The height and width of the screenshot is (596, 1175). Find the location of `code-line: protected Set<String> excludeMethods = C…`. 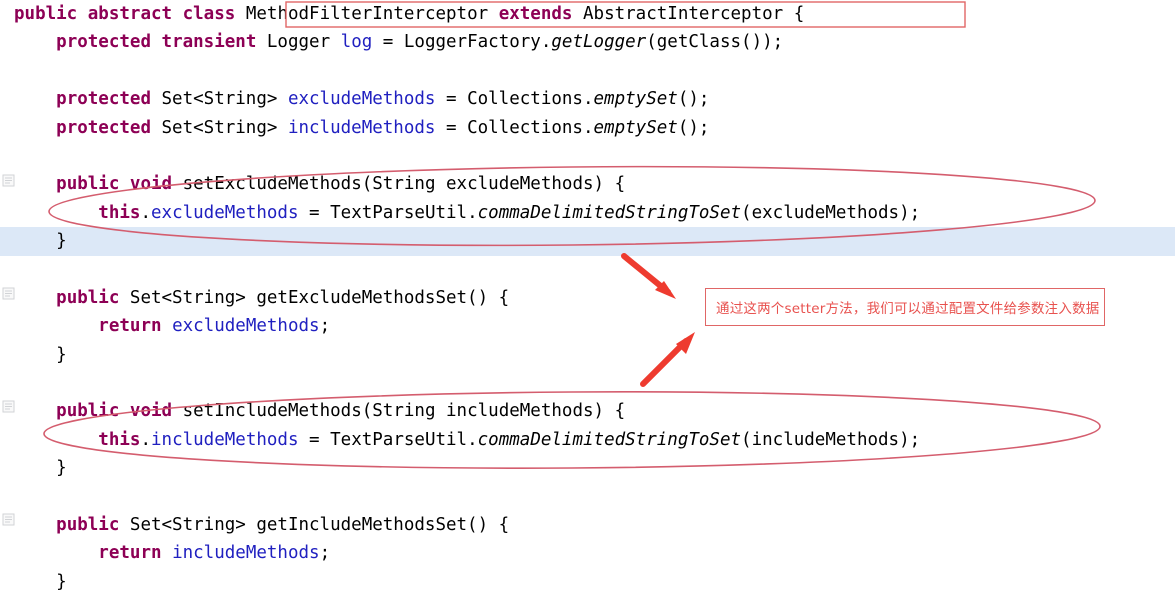

code-line: protected Set<String> excludeMethods = C… is located at coordinates (587, 99).